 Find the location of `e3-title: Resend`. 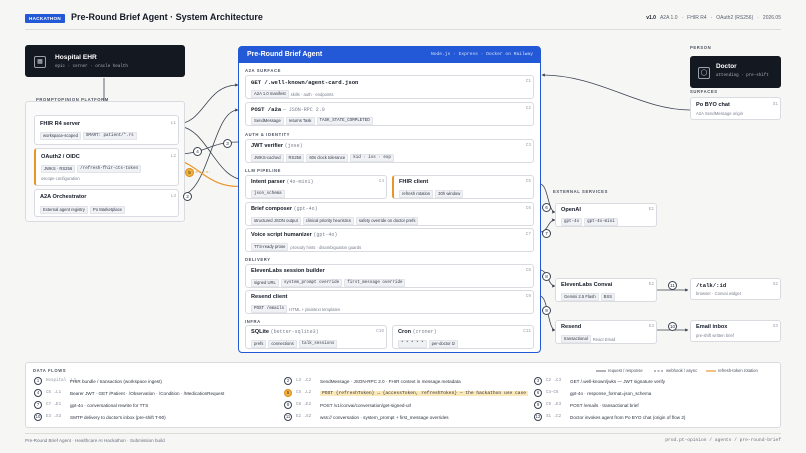

e3-title: Resend is located at coordinates (571, 327).